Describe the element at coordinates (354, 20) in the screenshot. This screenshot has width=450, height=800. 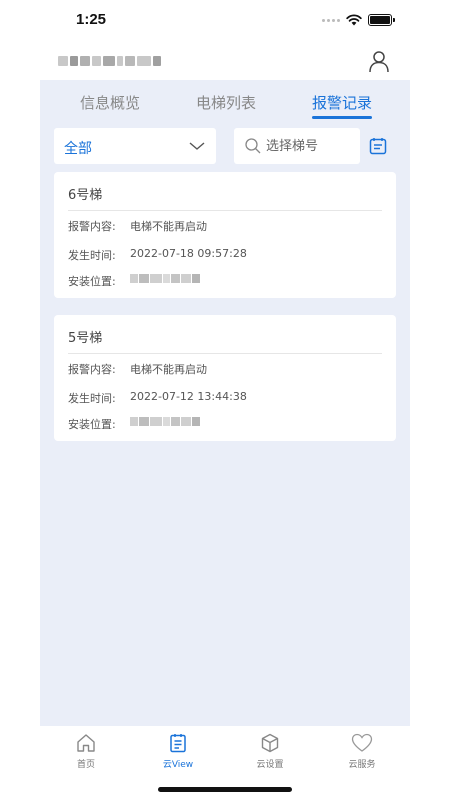
I see `wifi-icon` at that location.